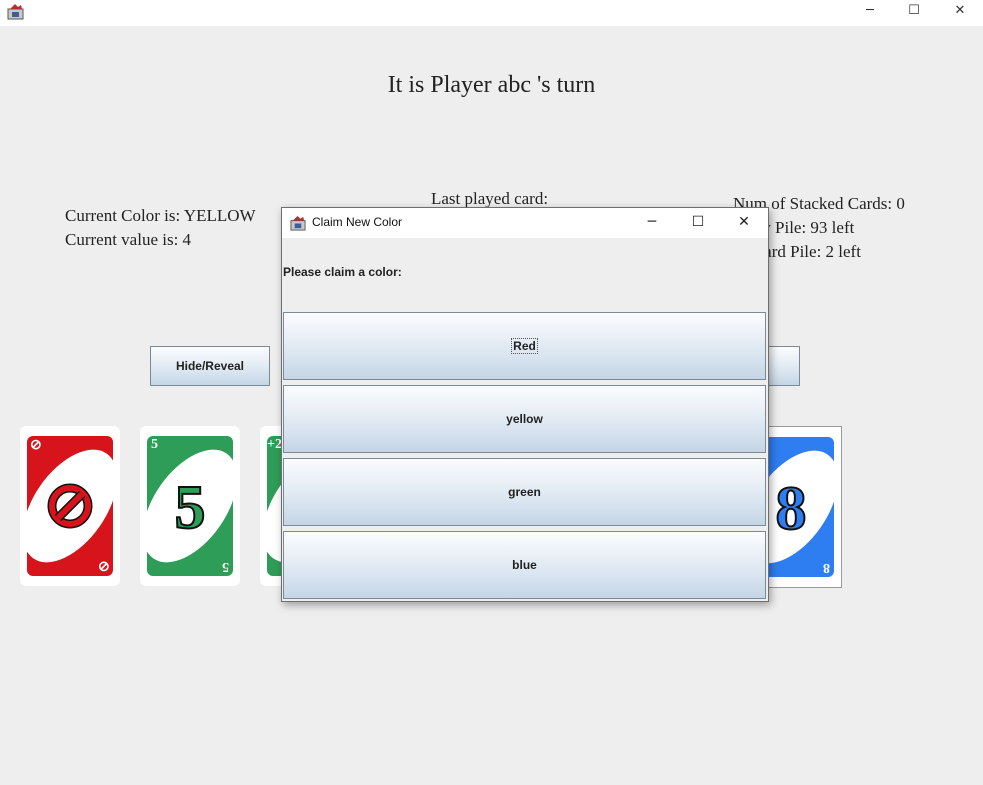 This screenshot has height=785, width=983. Describe the element at coordinates (274, 444) in the screenshot. I see `card-corner-label: +2` at that location.